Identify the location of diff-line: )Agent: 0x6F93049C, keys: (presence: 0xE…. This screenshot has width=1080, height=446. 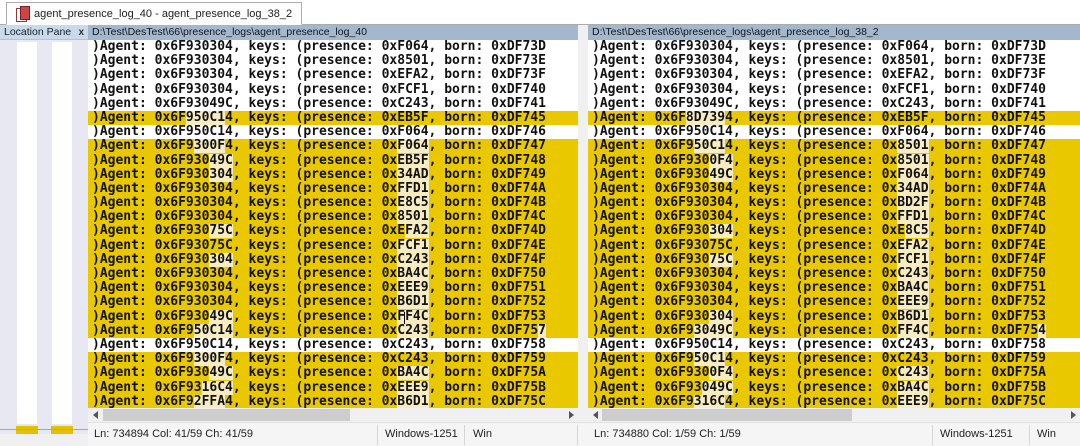
(333, 160).